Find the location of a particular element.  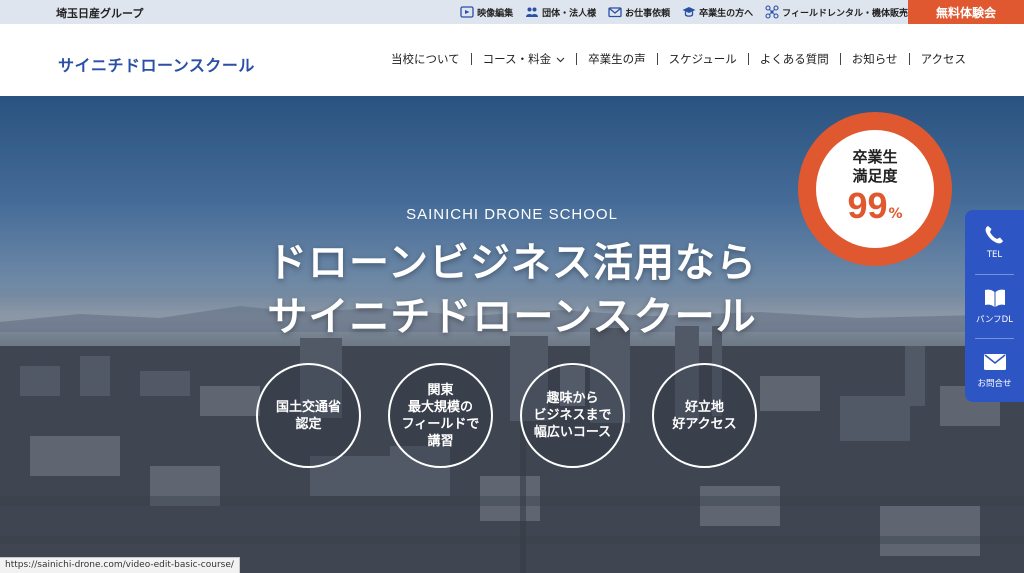

nav-item-faq: よくある質問 is located at coordinates (794, 59).